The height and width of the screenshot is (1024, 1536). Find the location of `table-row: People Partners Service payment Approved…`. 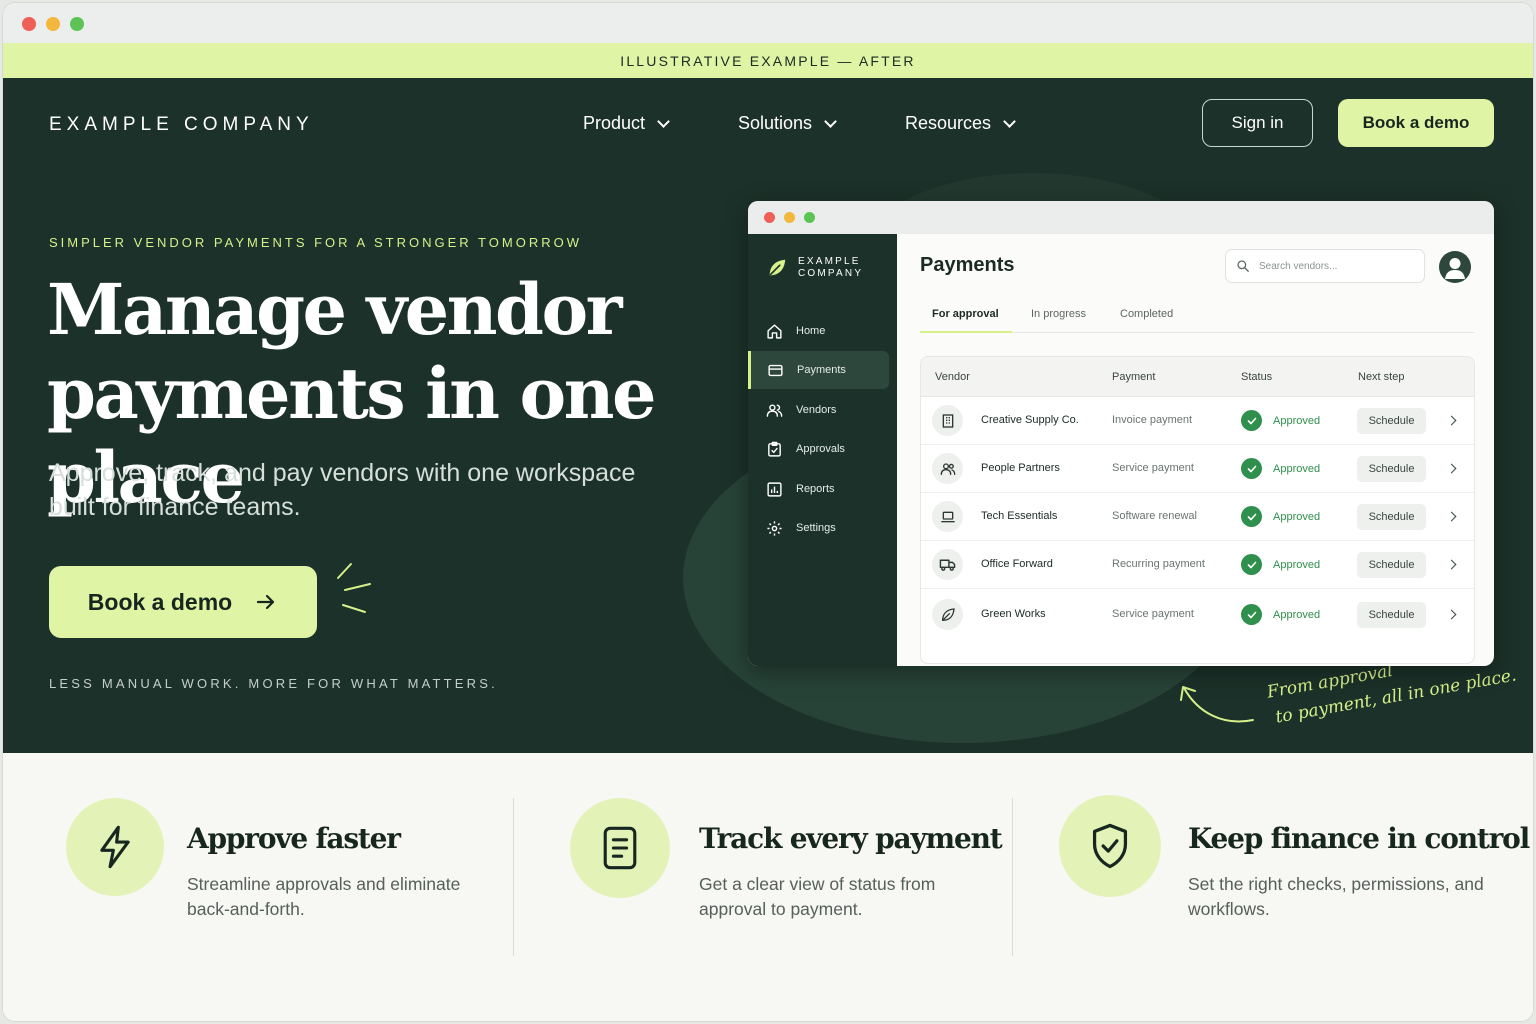

table-row: People Partners Service payment Approved… is located at coordinates (1197, 469).